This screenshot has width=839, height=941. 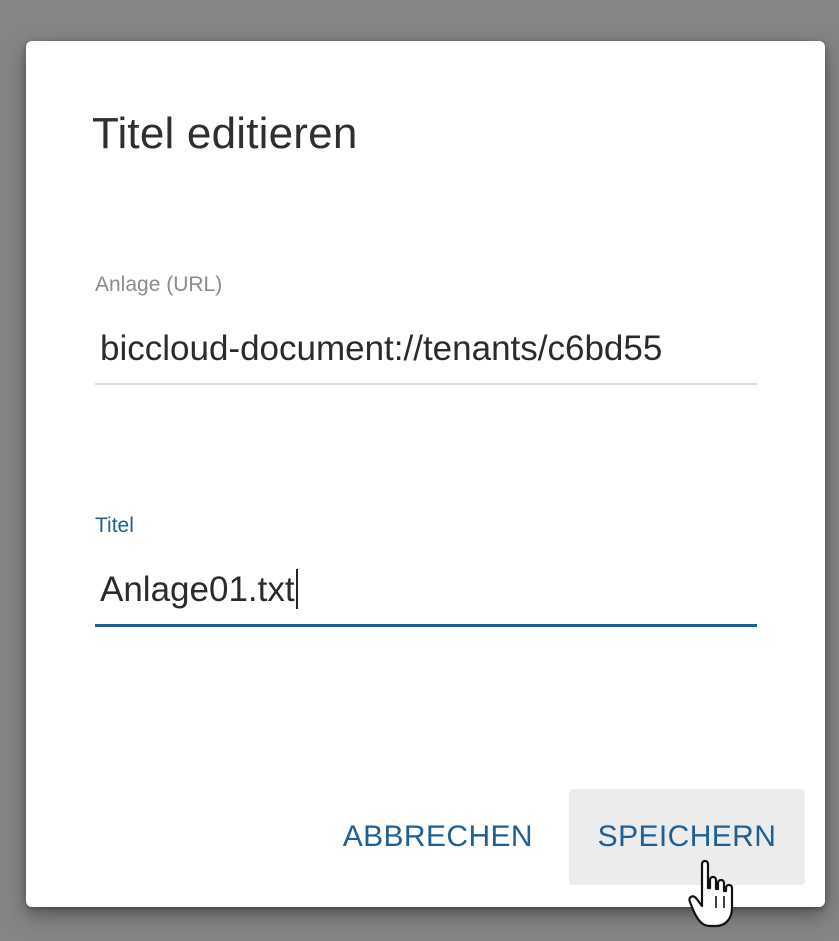 What do you see at coordinates (426, 349) in the screenshot?
I see `url-input: biccloud-document://tenants/c6bd55` at bounding box center [426, 349].